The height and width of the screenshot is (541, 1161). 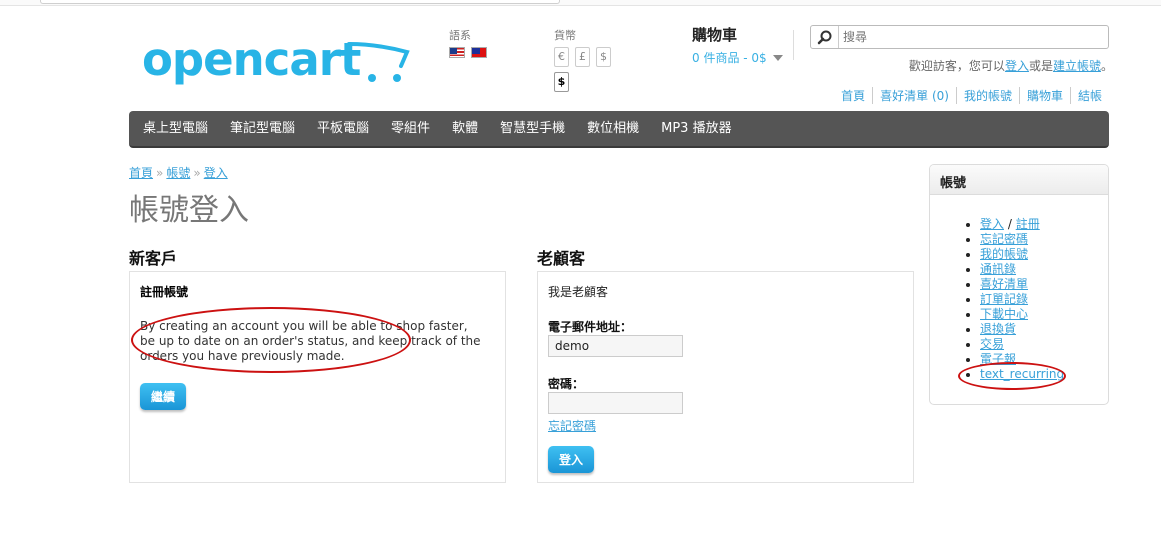 What do you see at coordinates (410, 128) in the screenshot?
I see `menu-item-components: 零組件` at bounding box center [410, 128].